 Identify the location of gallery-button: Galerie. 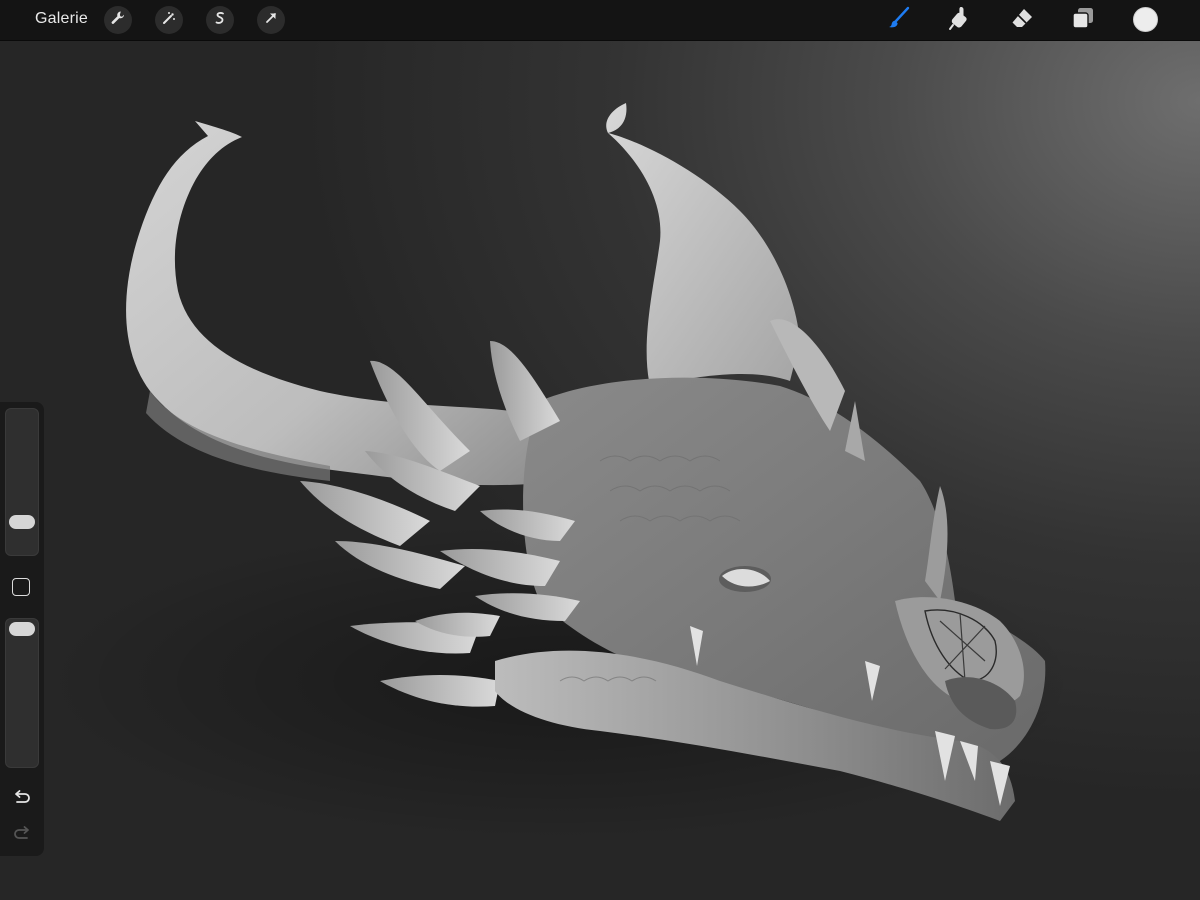
(61, 19).